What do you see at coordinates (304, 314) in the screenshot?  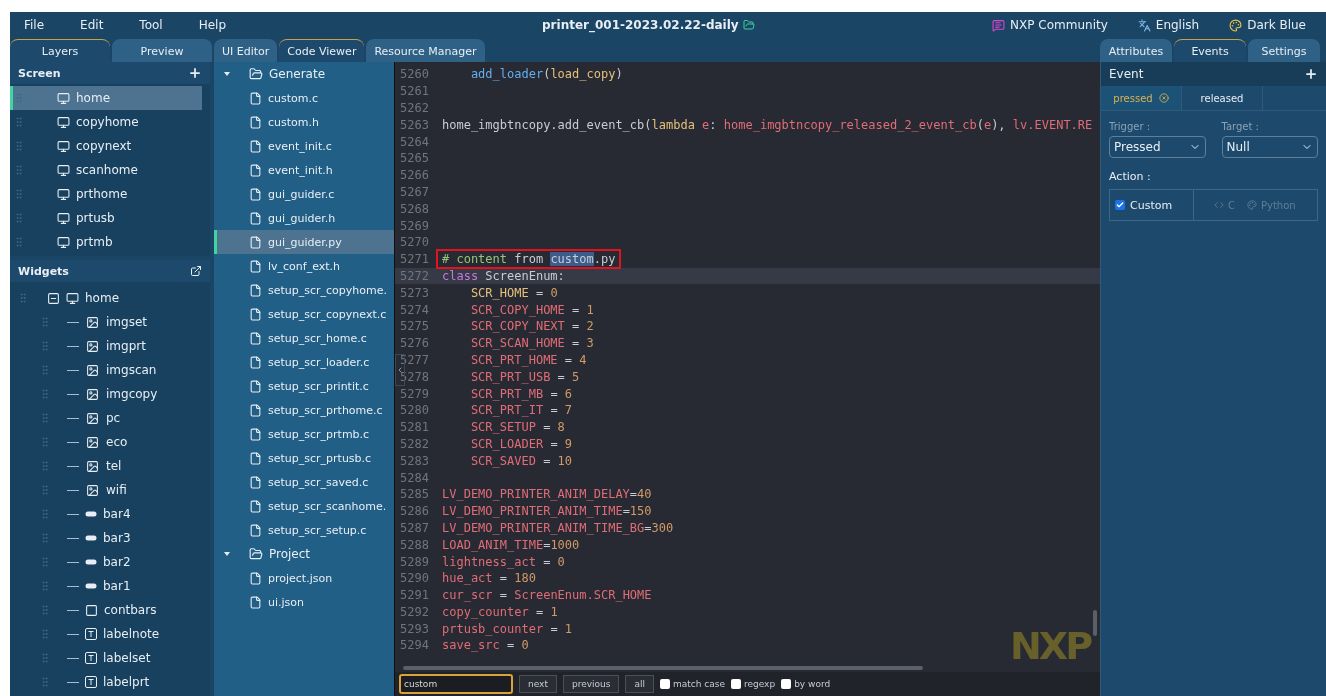 I see `tree-entry: setup_scr_copynext.c` at bounding box center [304, 314].